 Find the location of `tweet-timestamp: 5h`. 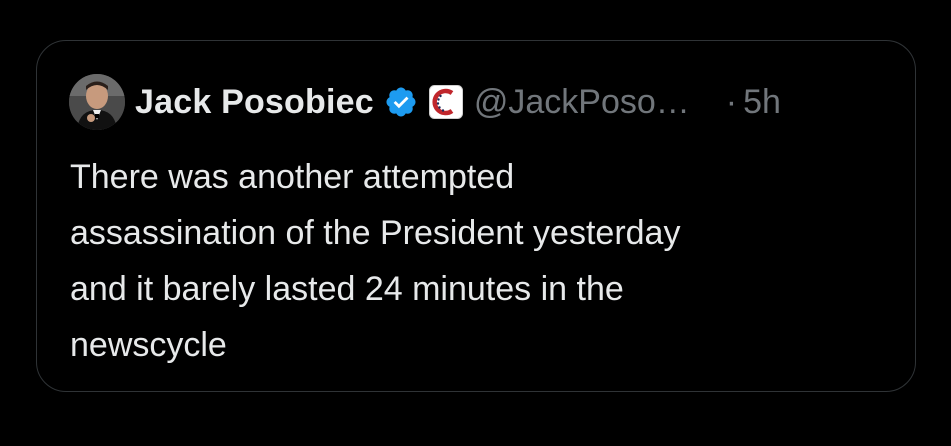

tweet-timestamp: 5h is located at coordinates (762, 102).